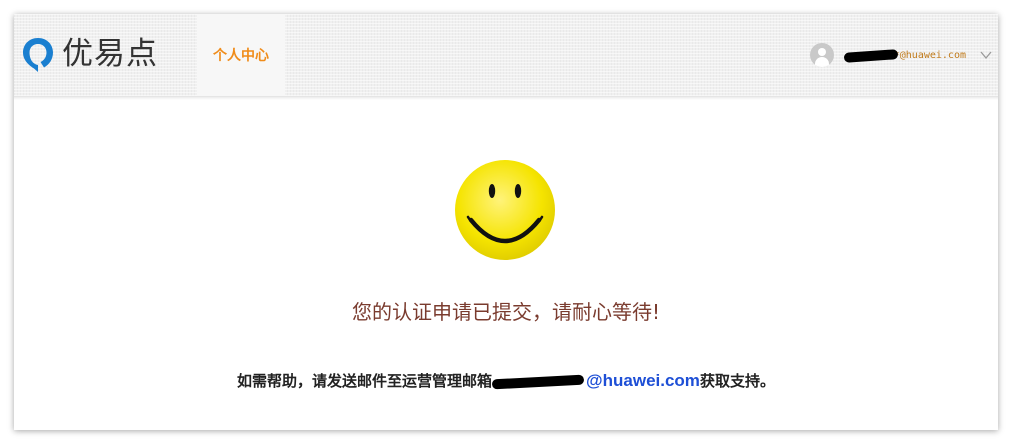  I want to click on header-divider, so click(506, 98).